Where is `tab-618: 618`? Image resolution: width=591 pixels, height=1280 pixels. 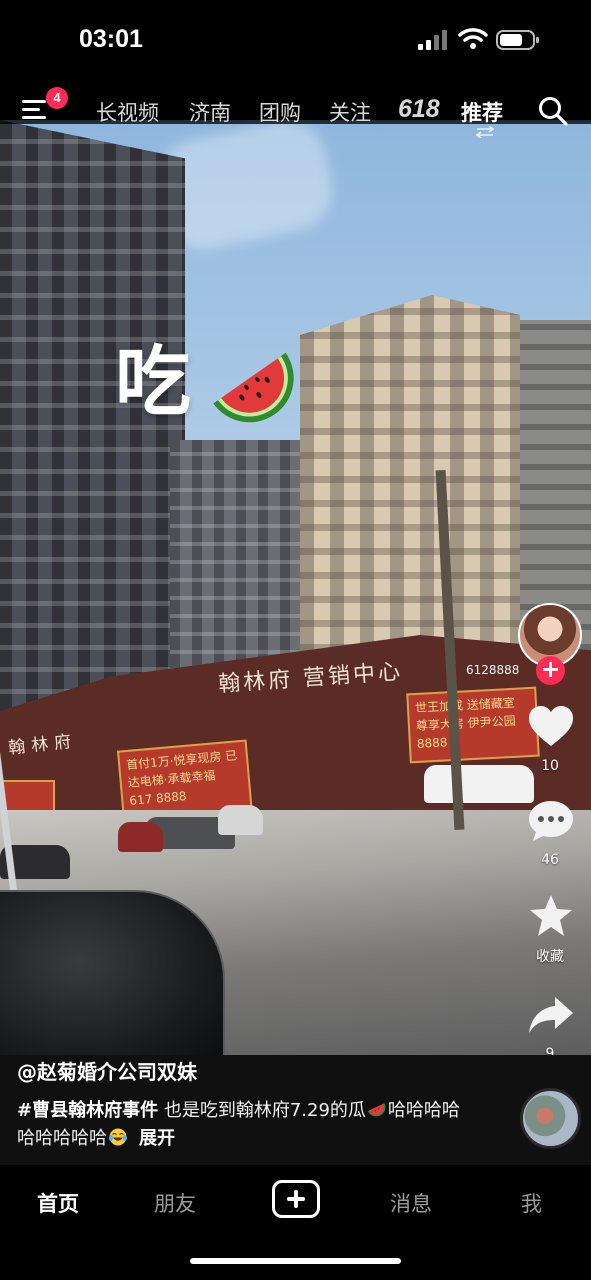
tab-618: 618 is located at coordinates (419, 109).